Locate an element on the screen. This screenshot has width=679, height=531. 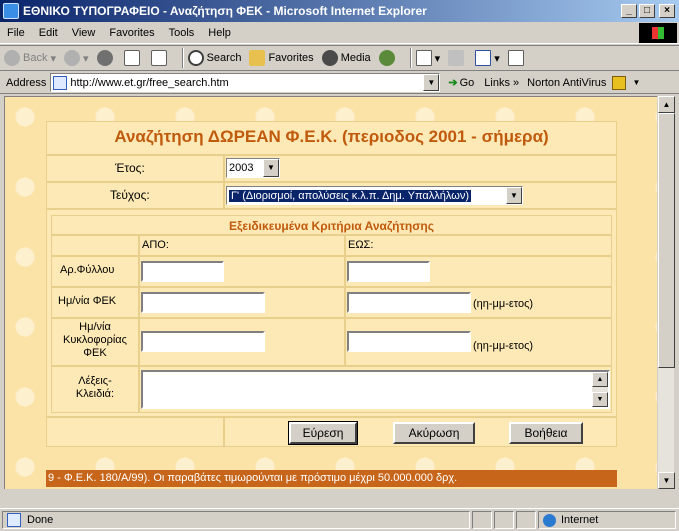
stop-icon is located at coordinates (104, 58).